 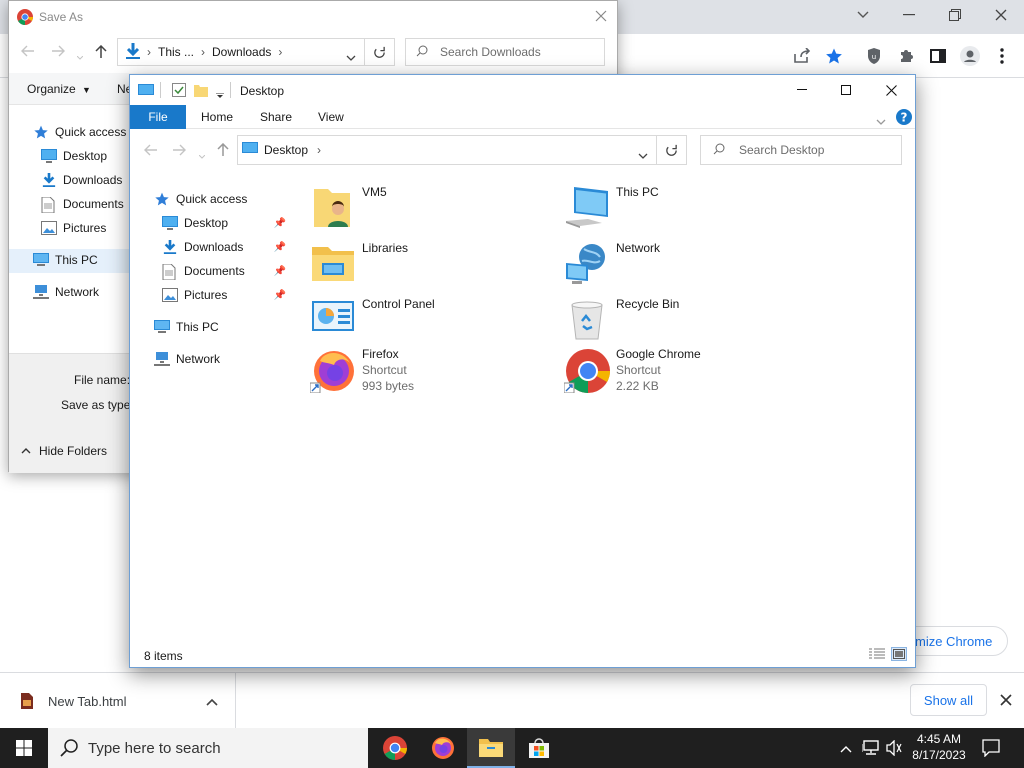 I want to click on back-arrow-icon, so click(x=28, y=52).